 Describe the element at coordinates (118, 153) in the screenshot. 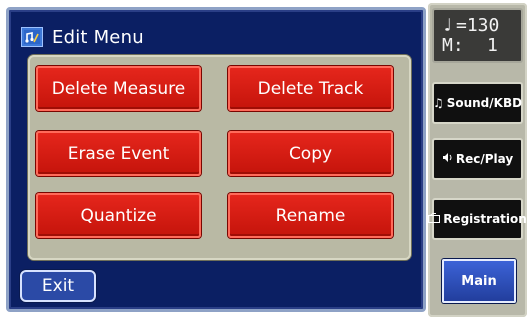

I see `erase-event-button: Erase Event` at that location.